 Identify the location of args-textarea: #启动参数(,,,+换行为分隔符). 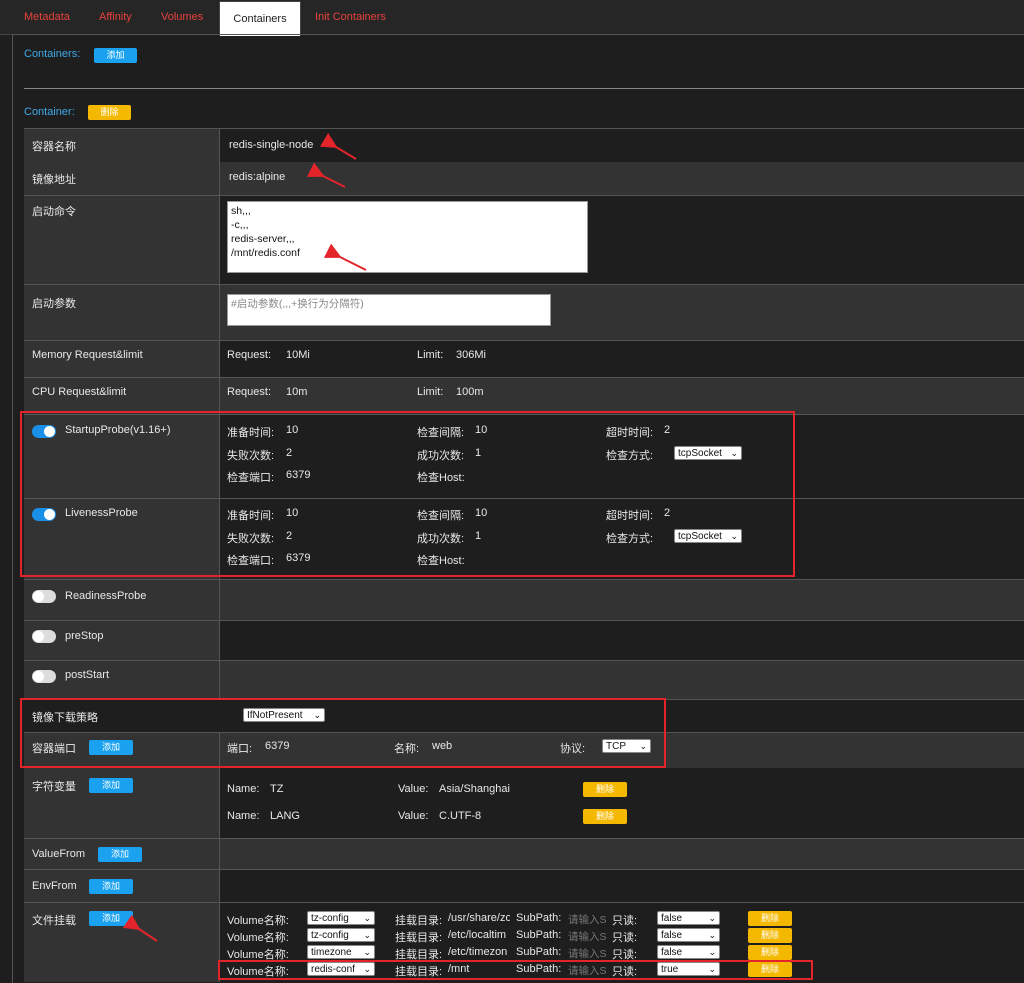
(389, 310).